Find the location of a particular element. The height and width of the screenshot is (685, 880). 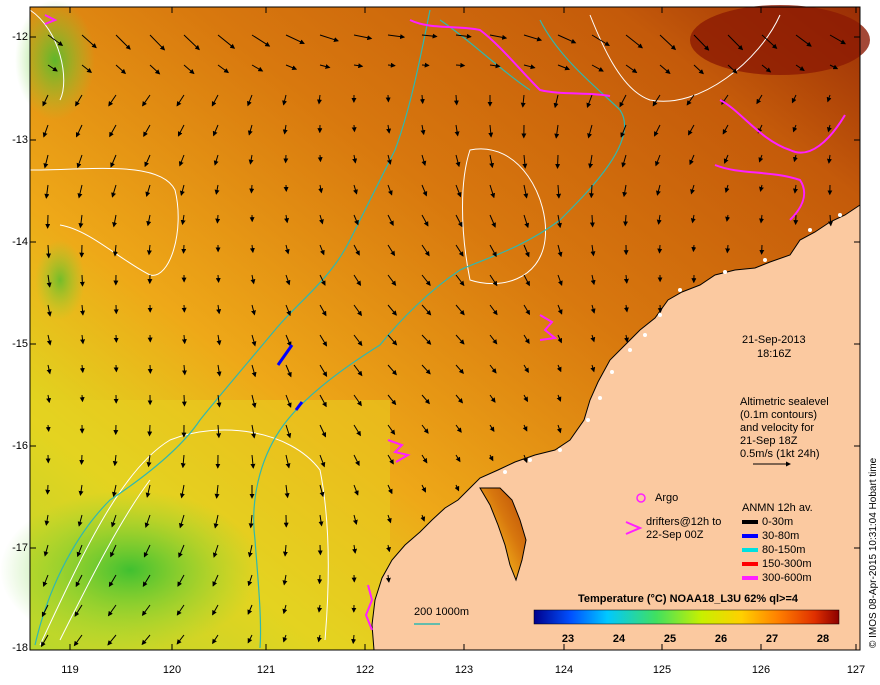

y-tick-label: -15 is located at coordinates (15, 344).